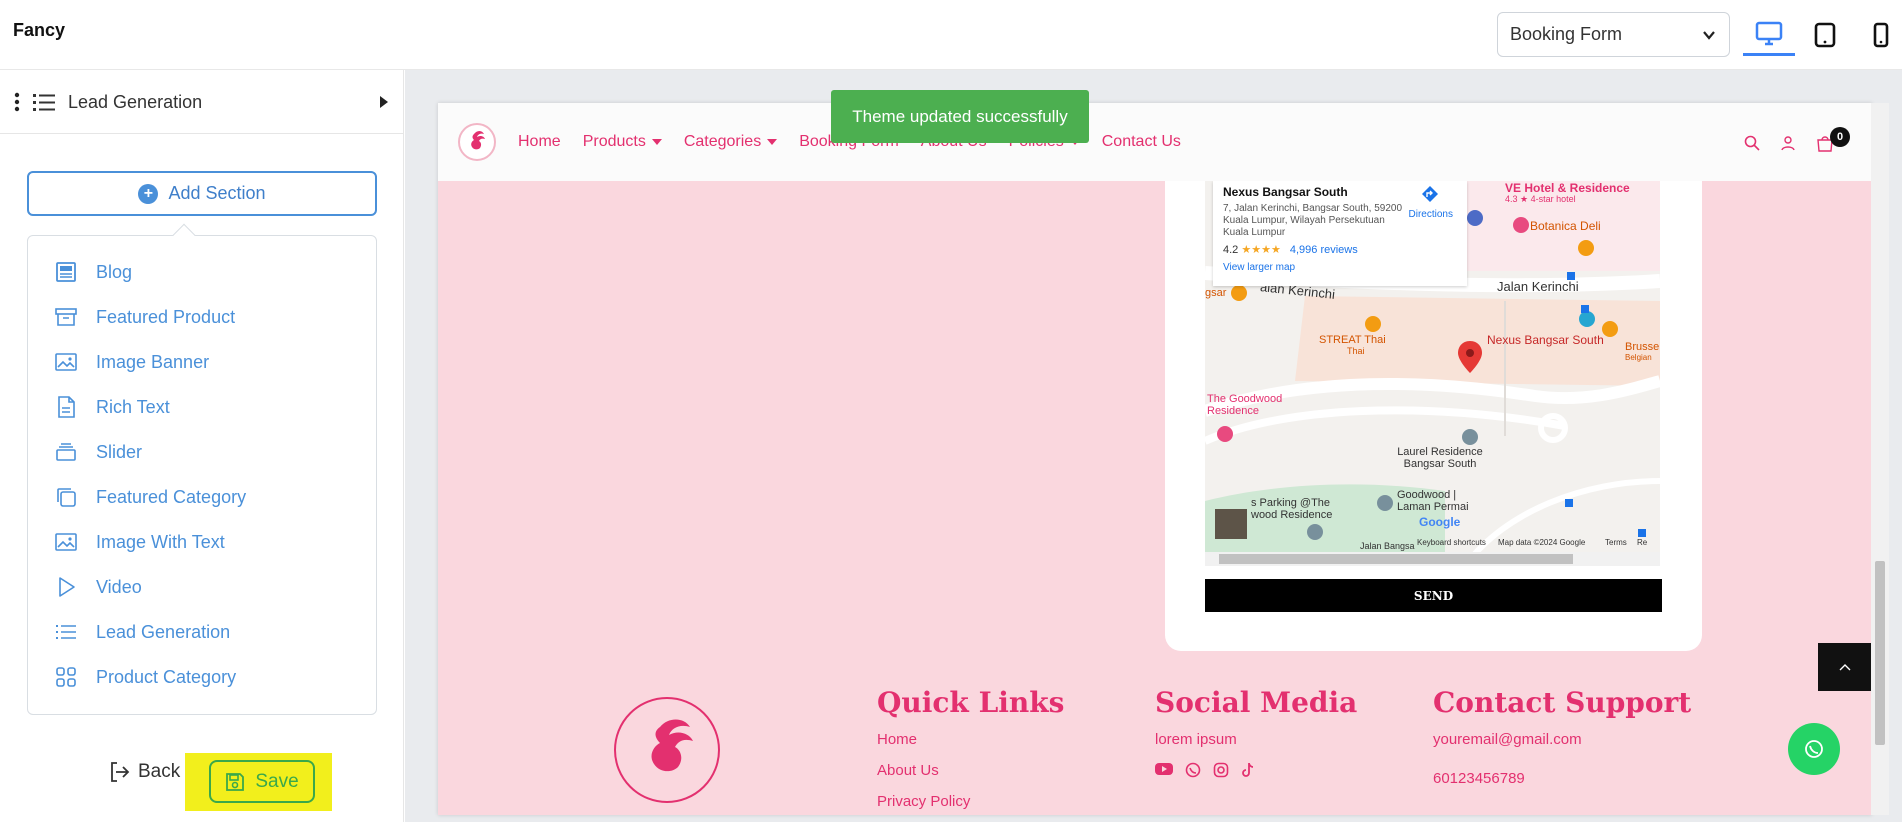 Image resolution: width=1902 pixels, height=822 pixels. I want to click on map-label-hotel: VE Hotel & Residence, so click(1567, 188).